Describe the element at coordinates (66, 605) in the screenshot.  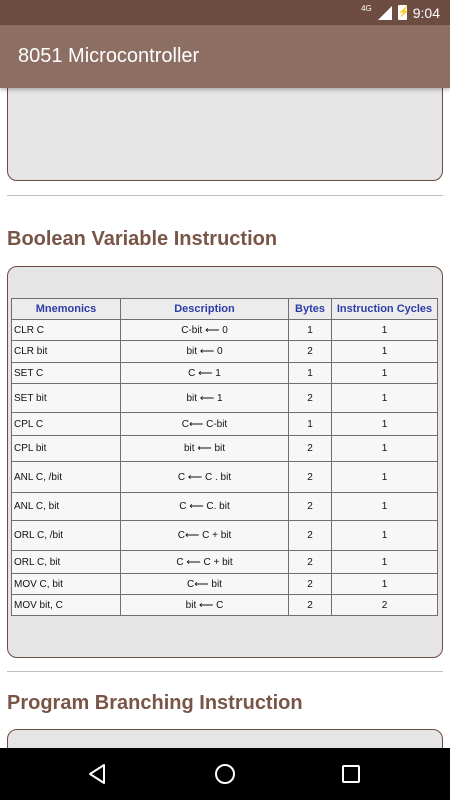
I see `cell-mnemonic: MOV bit, C` at that location.